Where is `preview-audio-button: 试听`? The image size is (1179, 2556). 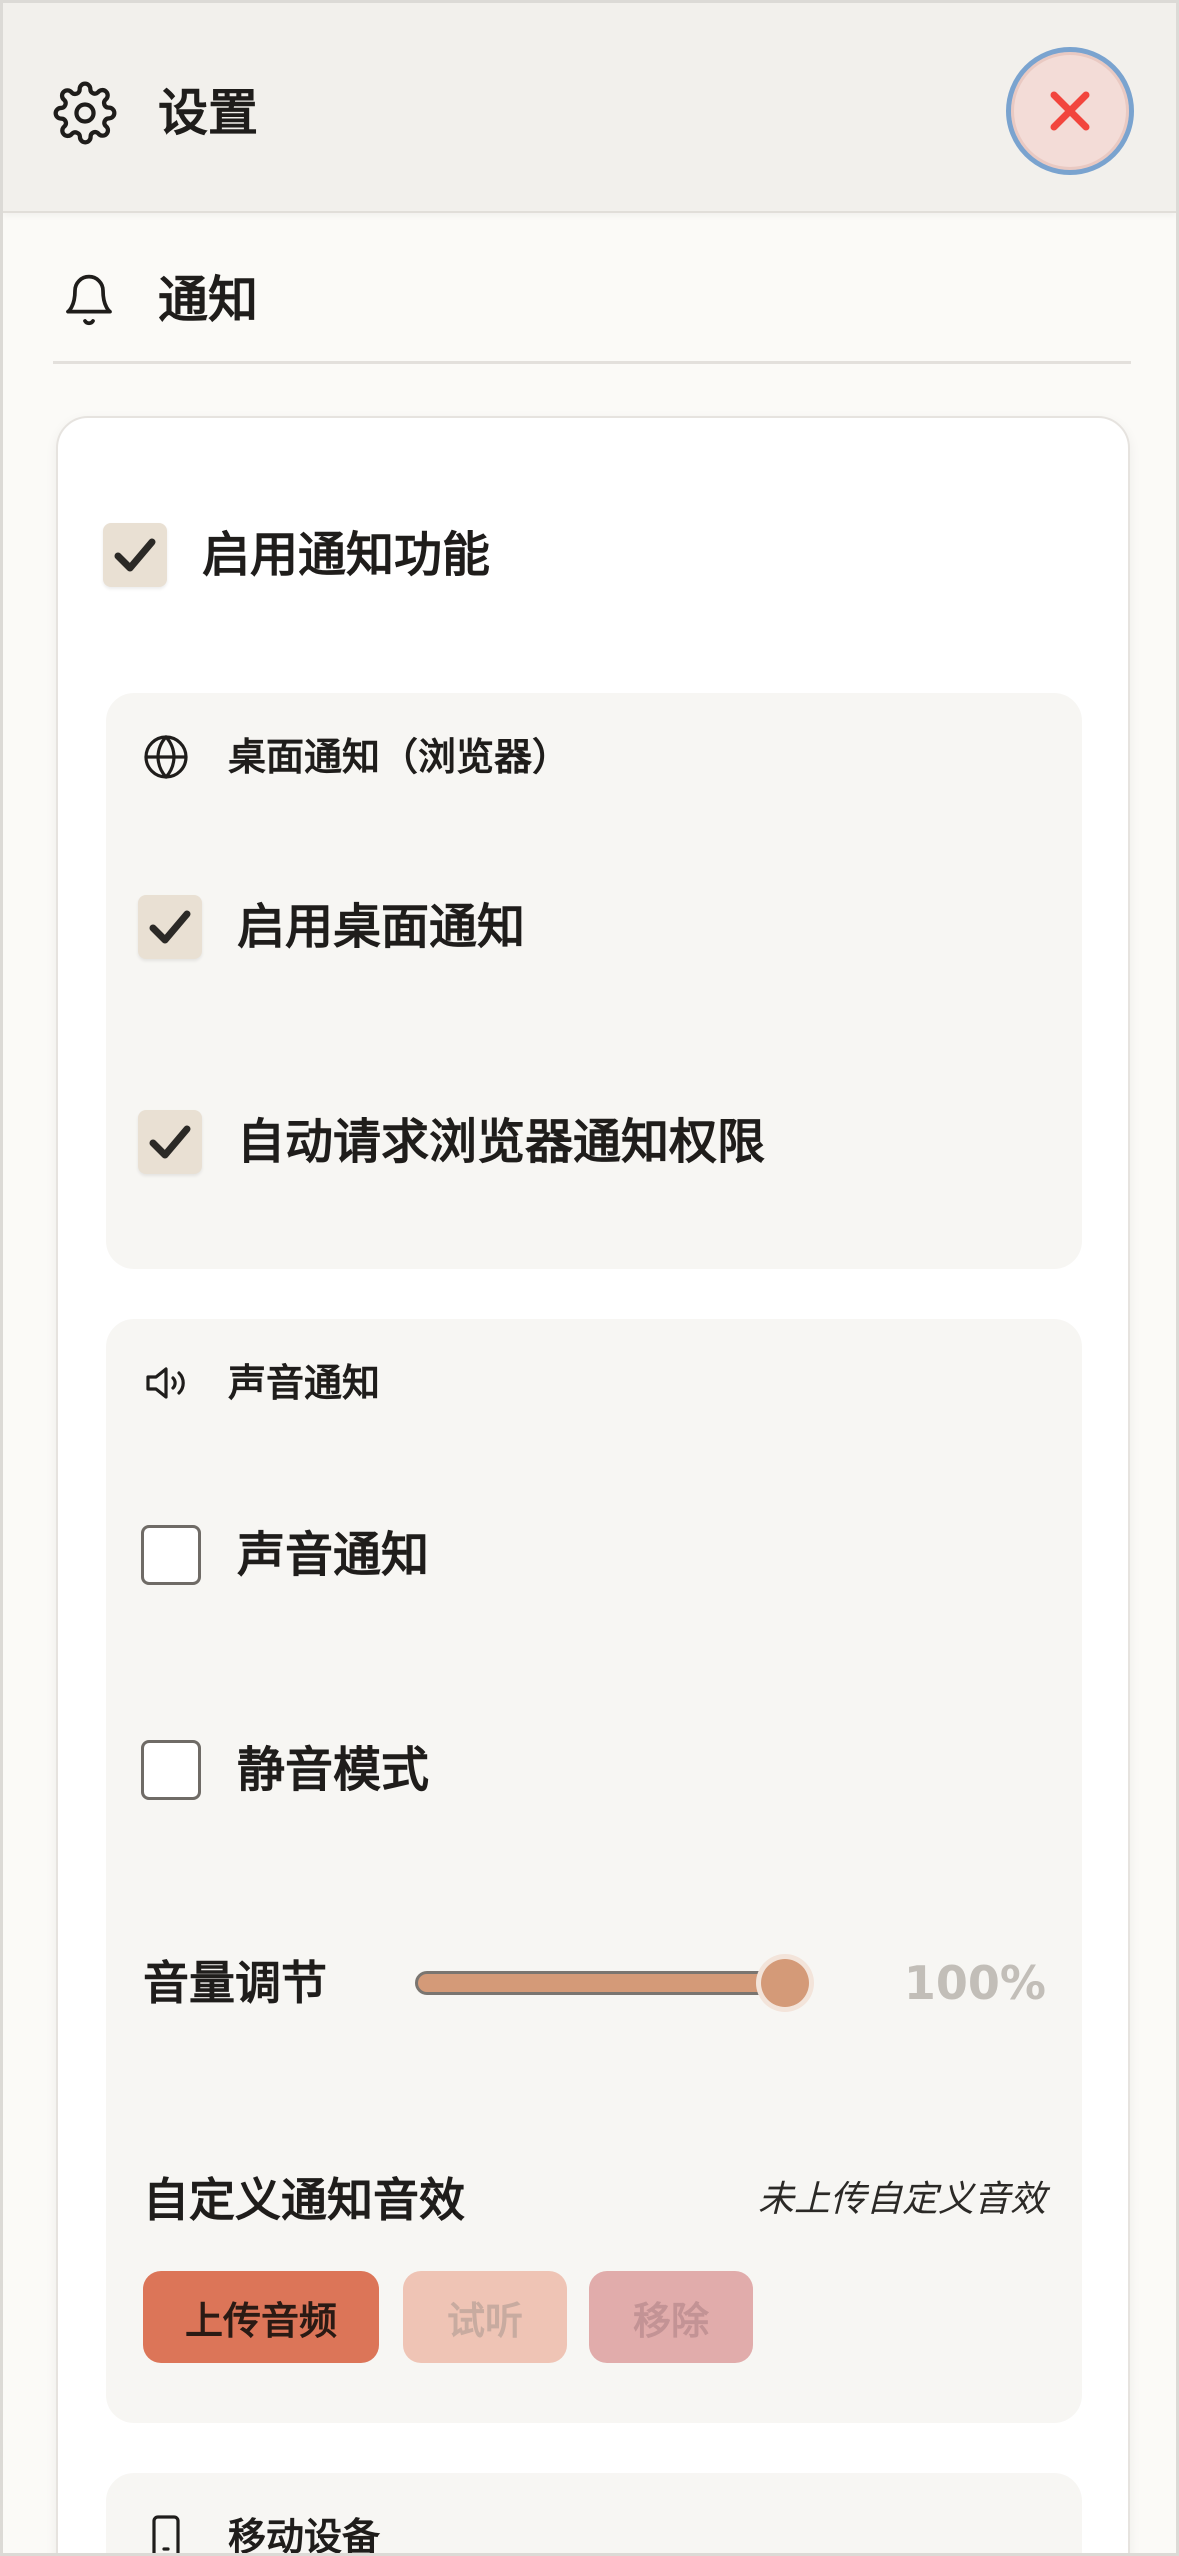
preview-audio-button: 试听 is located at coordinates (485, 2317).